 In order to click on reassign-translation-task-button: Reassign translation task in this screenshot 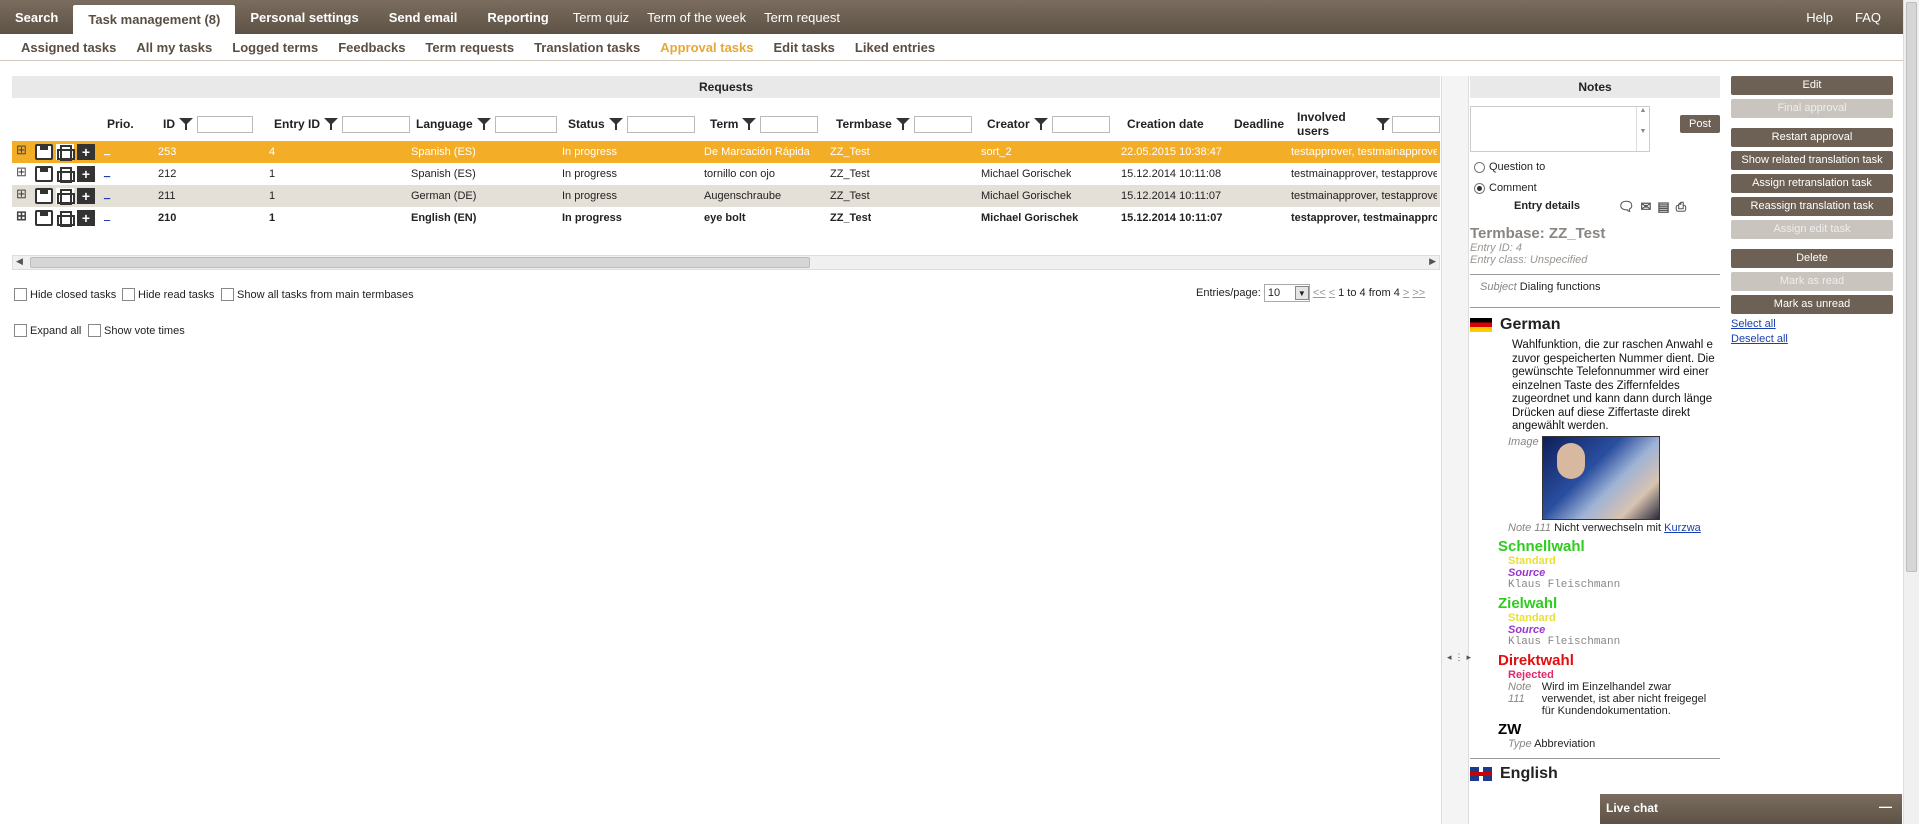, I will do `click(1812, 206)`.